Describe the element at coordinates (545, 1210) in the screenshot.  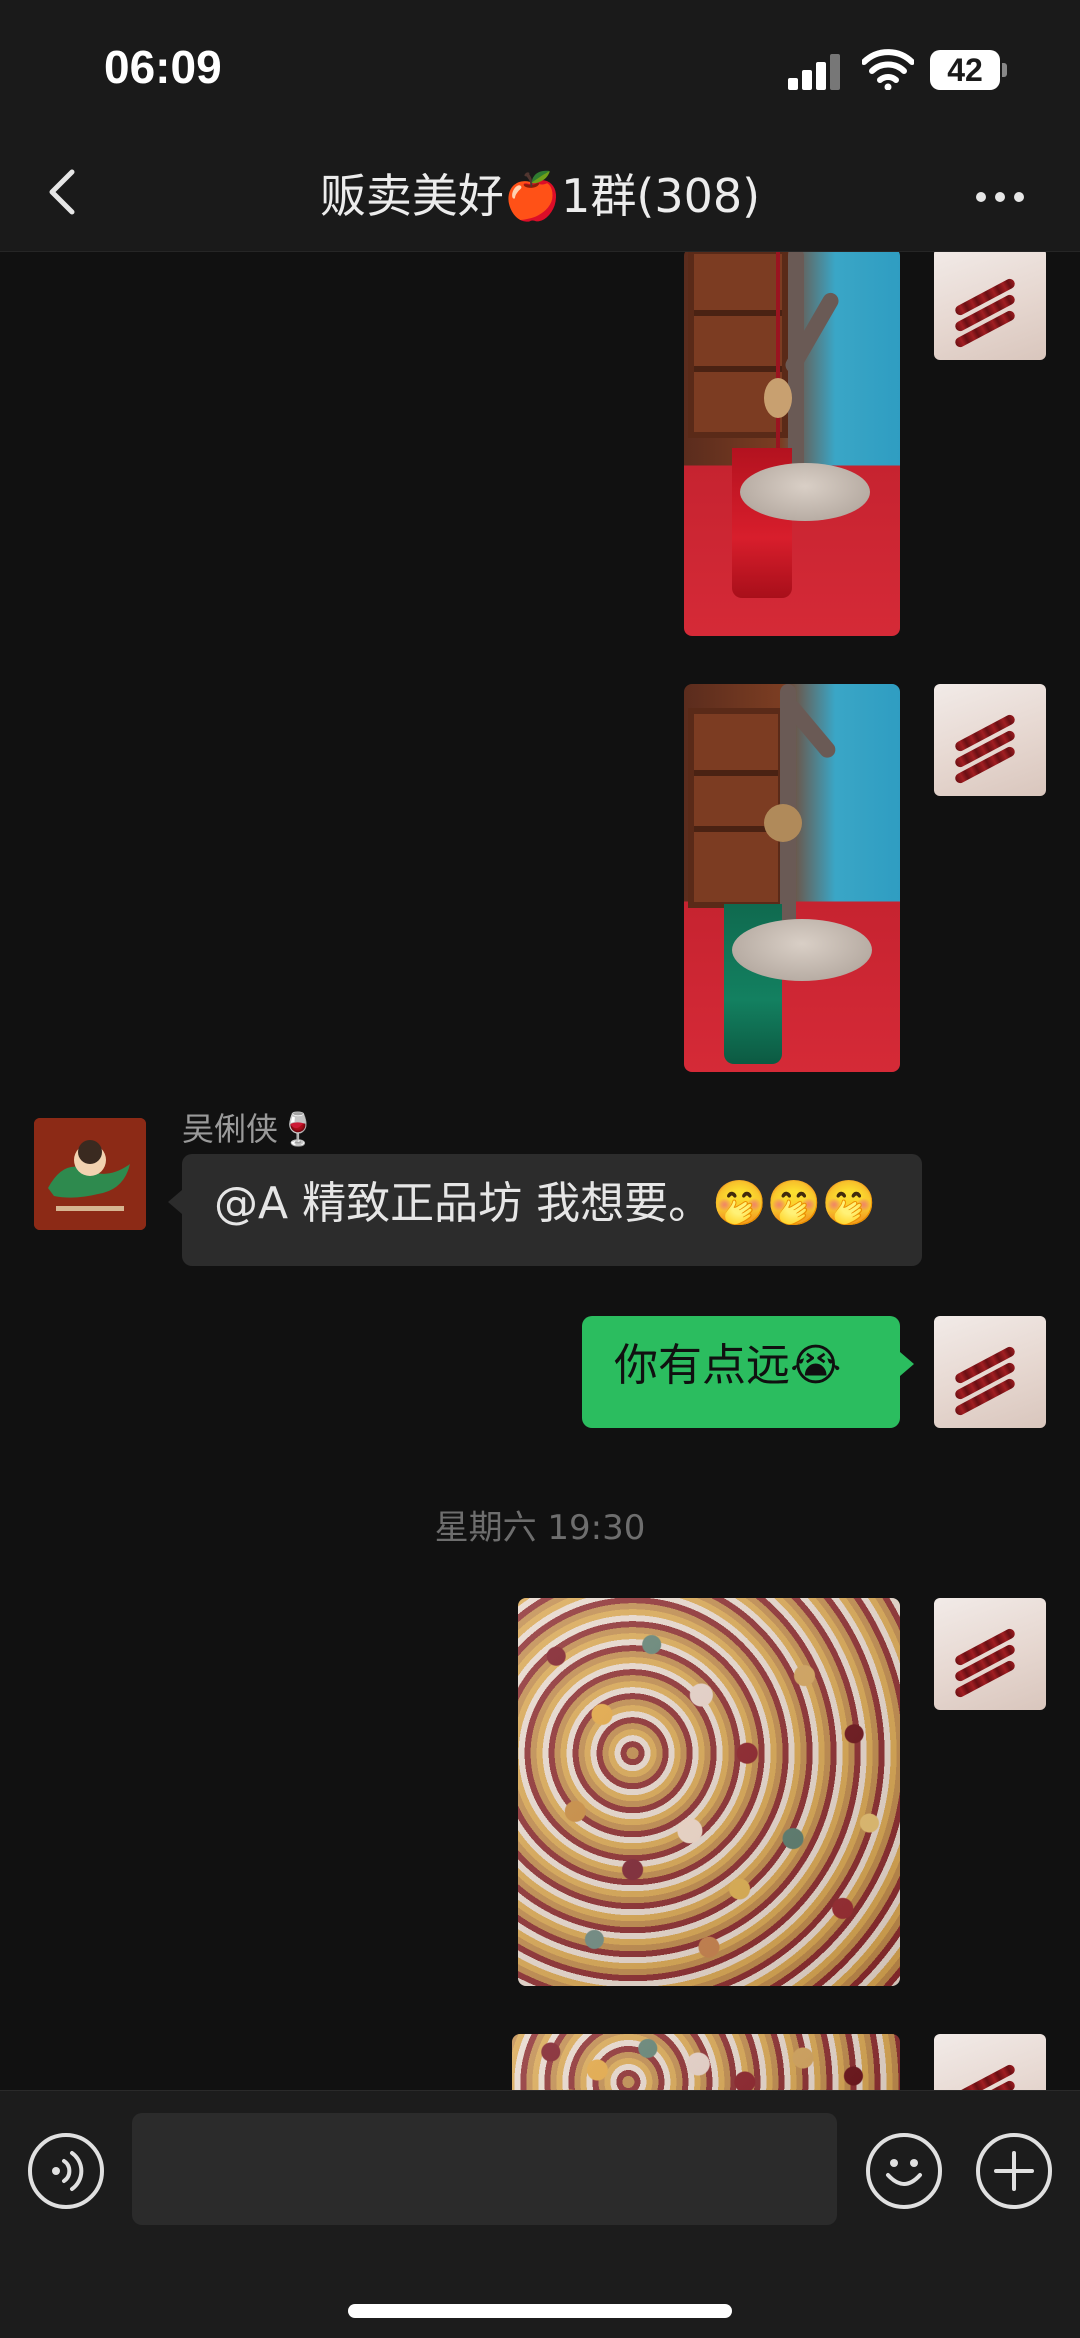
I see `message-bubble-incoming: @A 精致正品坊 我想要。🤭🤭🤭` at that location.